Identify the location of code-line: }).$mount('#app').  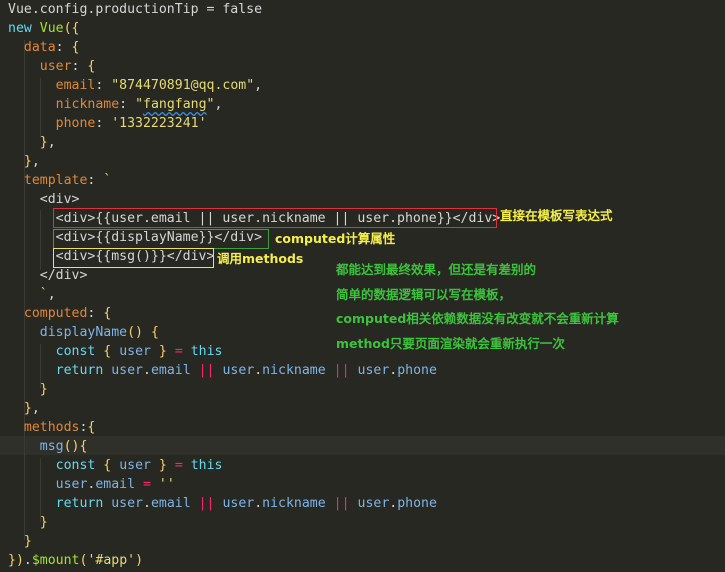
(76, 560).